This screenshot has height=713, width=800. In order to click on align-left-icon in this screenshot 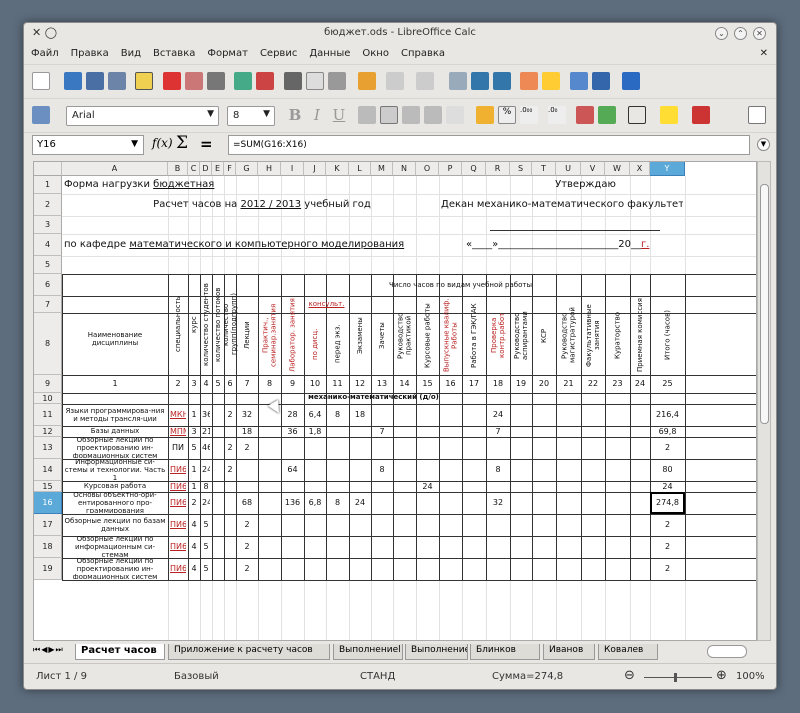, I will do `click(367, 115)`.